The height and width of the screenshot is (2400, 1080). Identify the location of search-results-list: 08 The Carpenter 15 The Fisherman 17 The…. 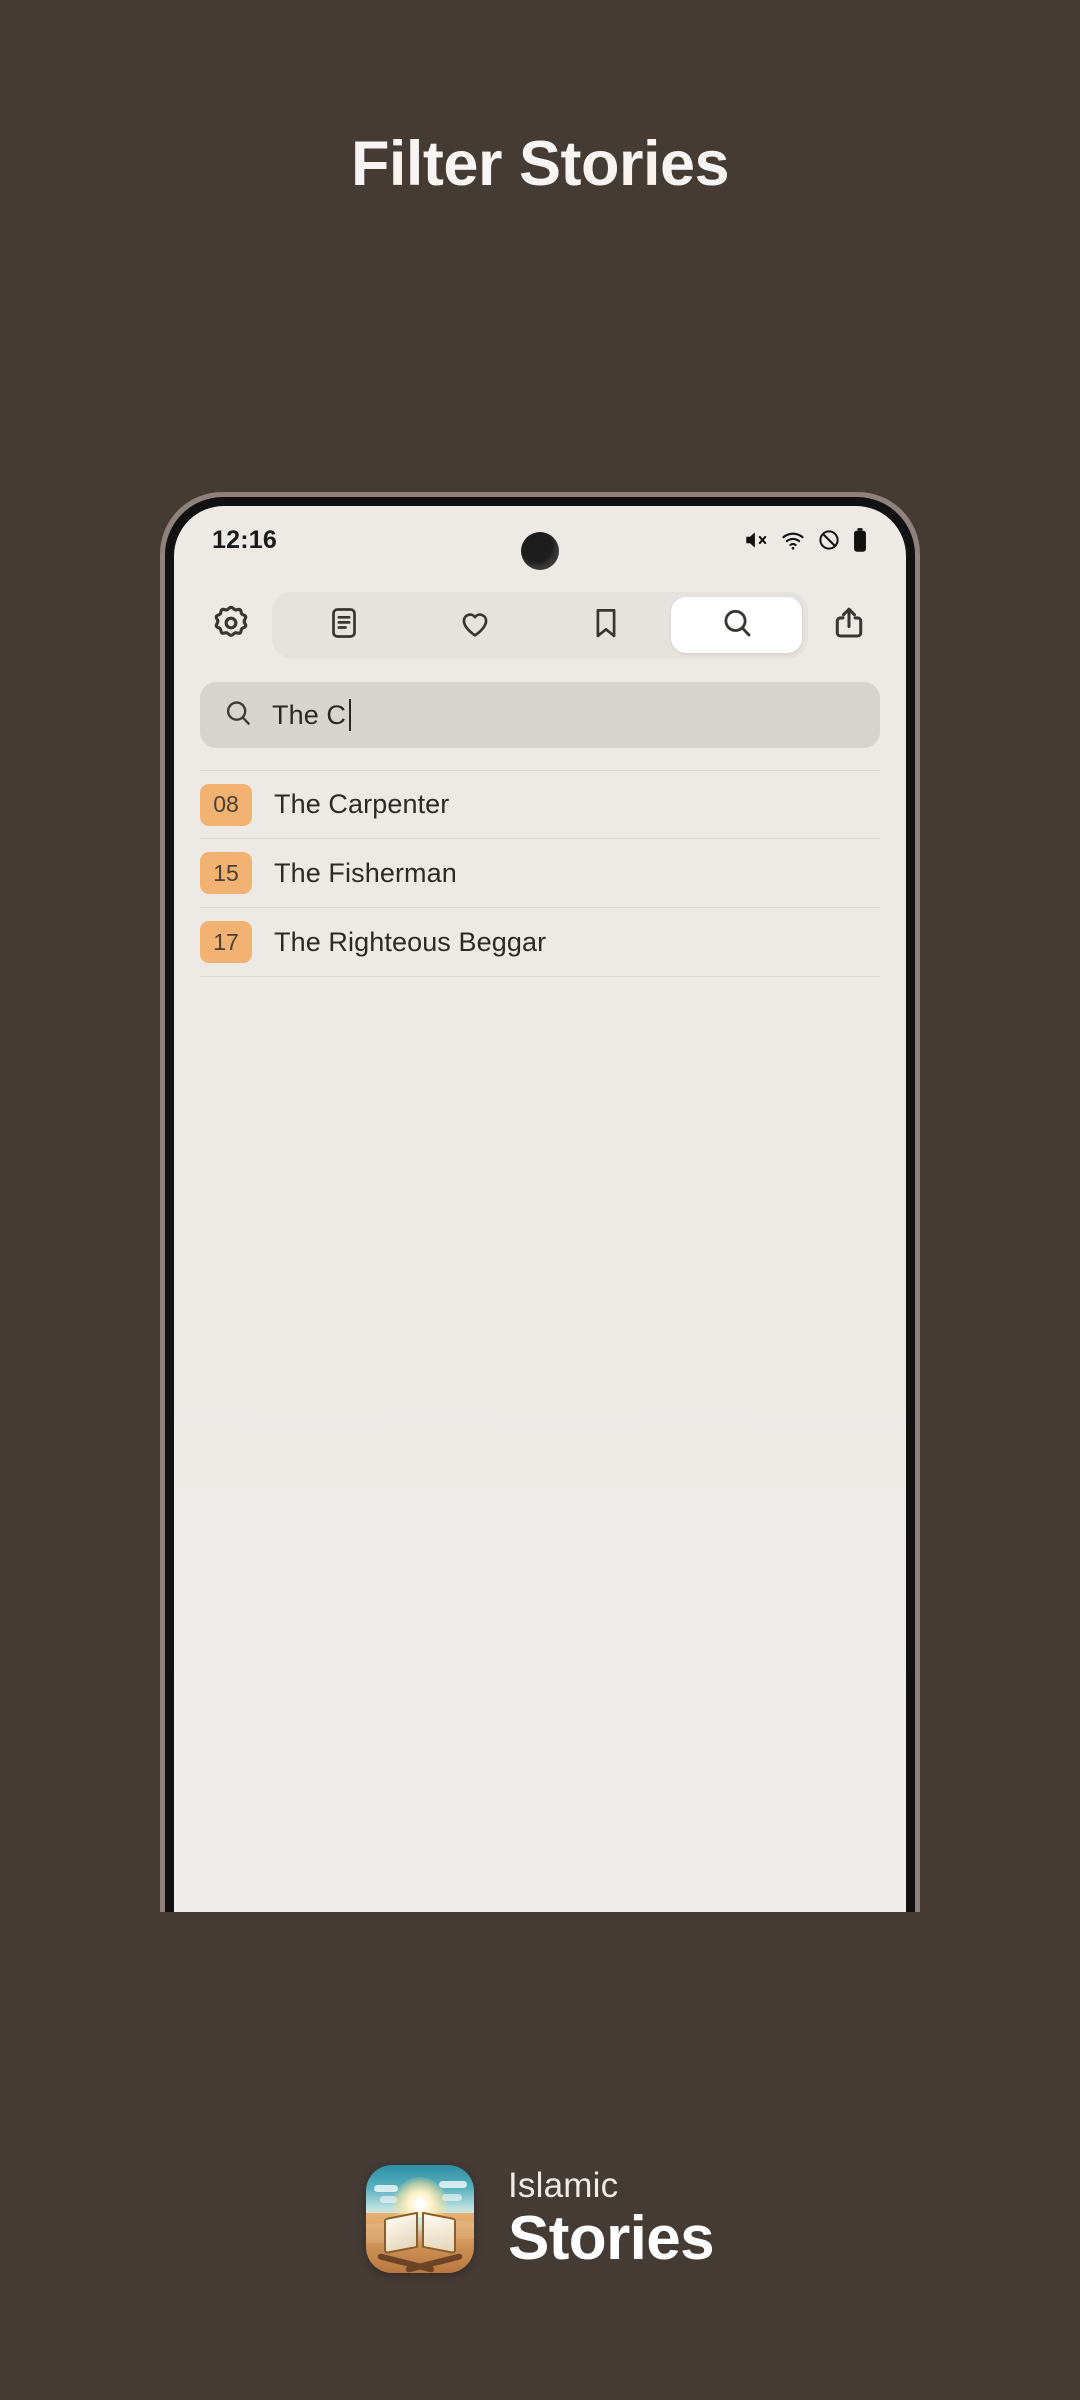
(540, 873).